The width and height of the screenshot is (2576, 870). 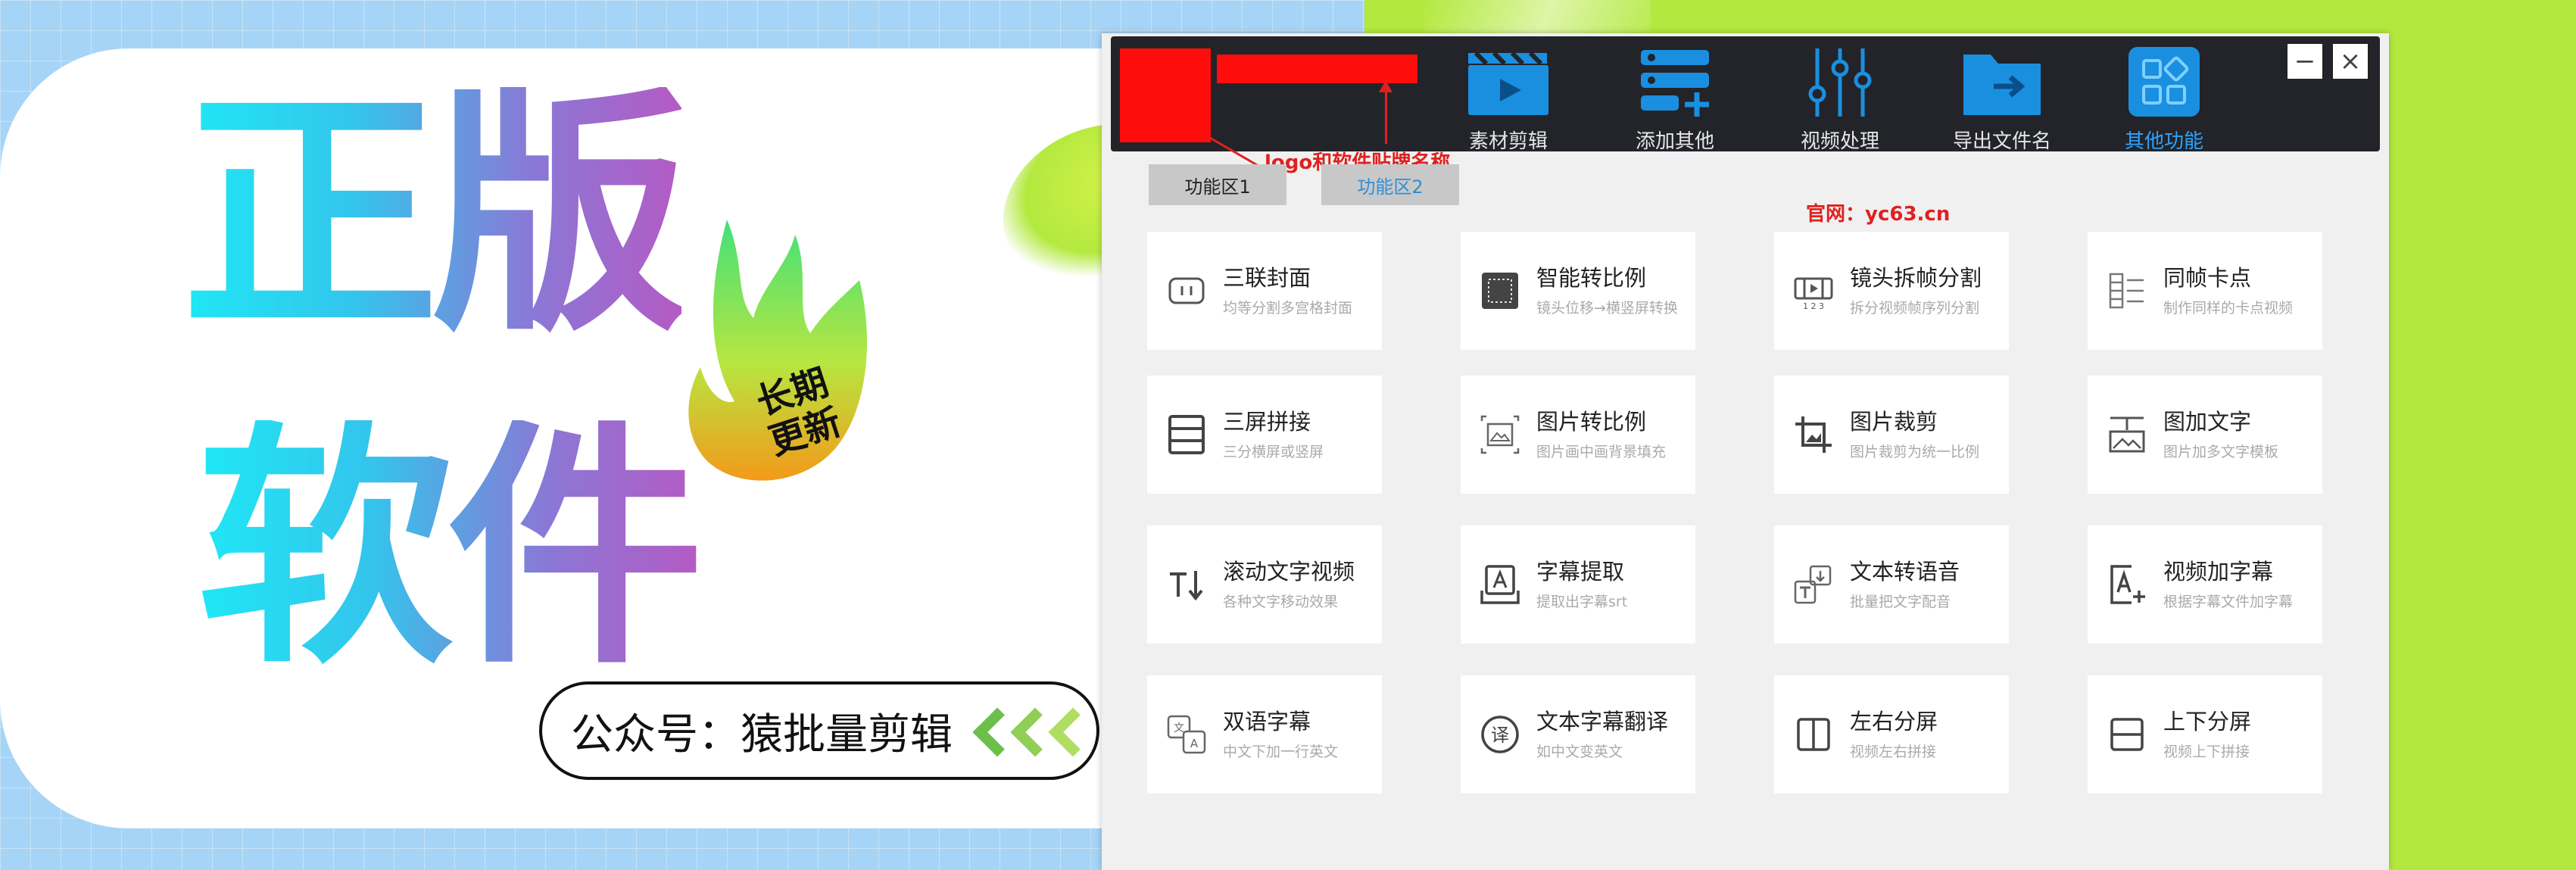 I want to click on tab-function-area-2: 功能区2, so click(x=1390, y=184).